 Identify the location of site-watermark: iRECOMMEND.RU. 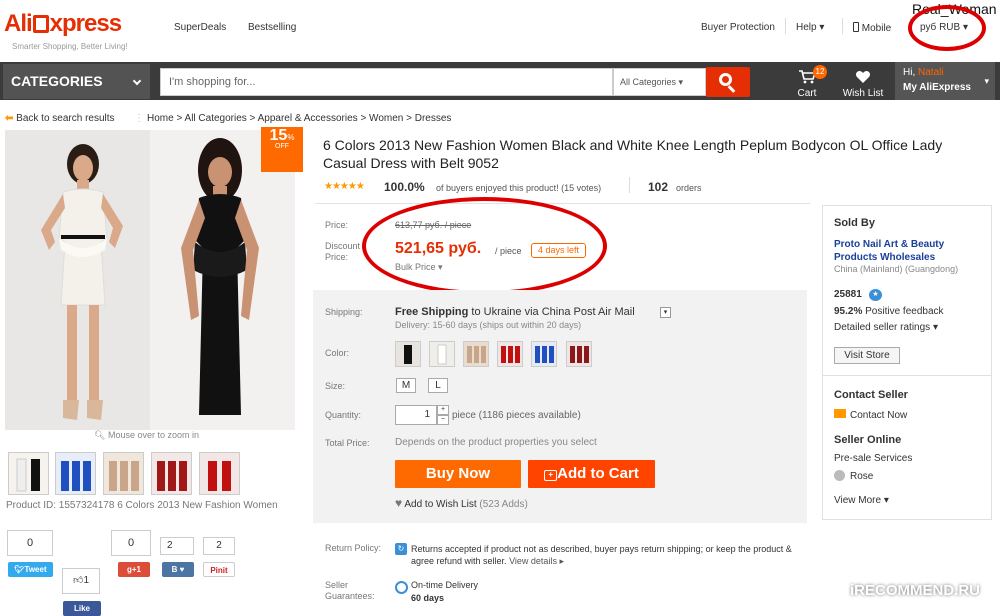
(915, 590).